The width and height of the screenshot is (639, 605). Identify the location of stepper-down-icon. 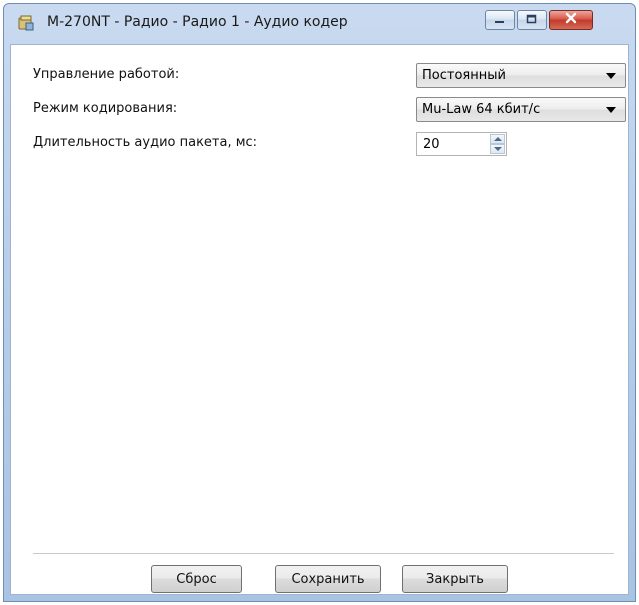
(497, 149).